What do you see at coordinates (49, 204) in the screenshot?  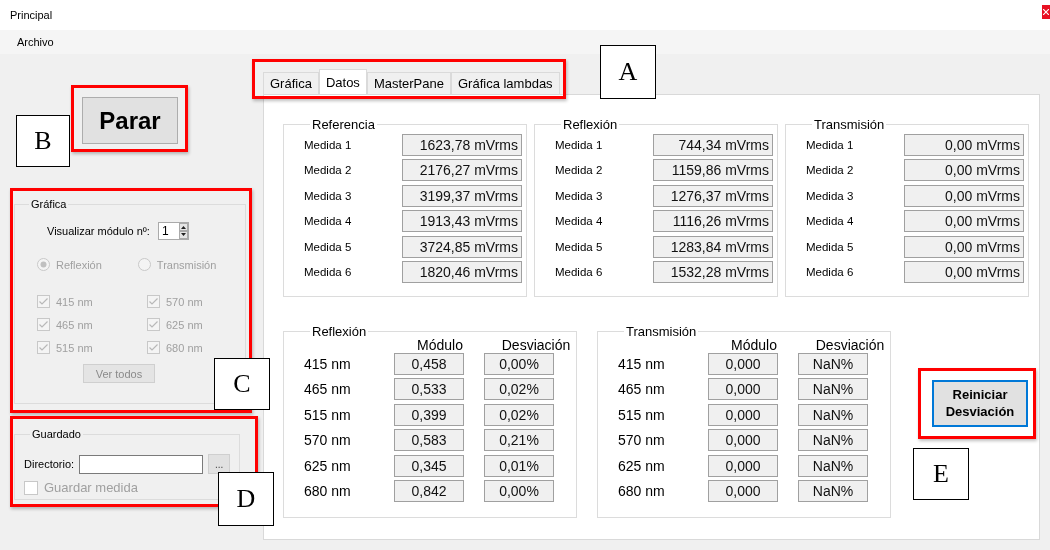 I see `group-title: Gráfica` at bounding box center [49, 204].